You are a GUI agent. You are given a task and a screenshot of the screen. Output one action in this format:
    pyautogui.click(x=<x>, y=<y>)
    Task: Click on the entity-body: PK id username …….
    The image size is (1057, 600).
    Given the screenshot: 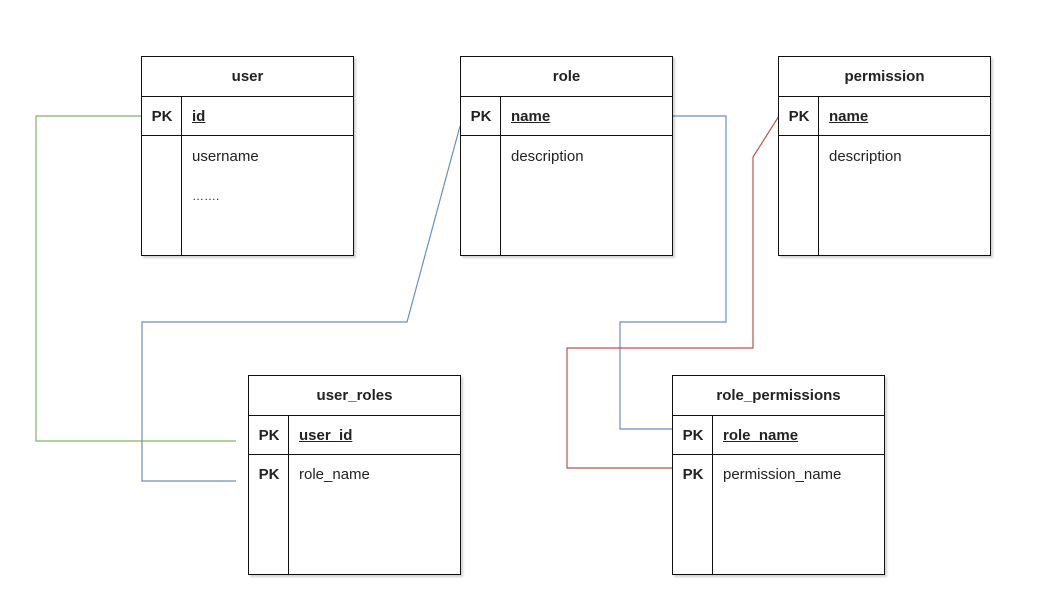 What is the action you would take?
    pyautogui.click(x=247, y=176)
    